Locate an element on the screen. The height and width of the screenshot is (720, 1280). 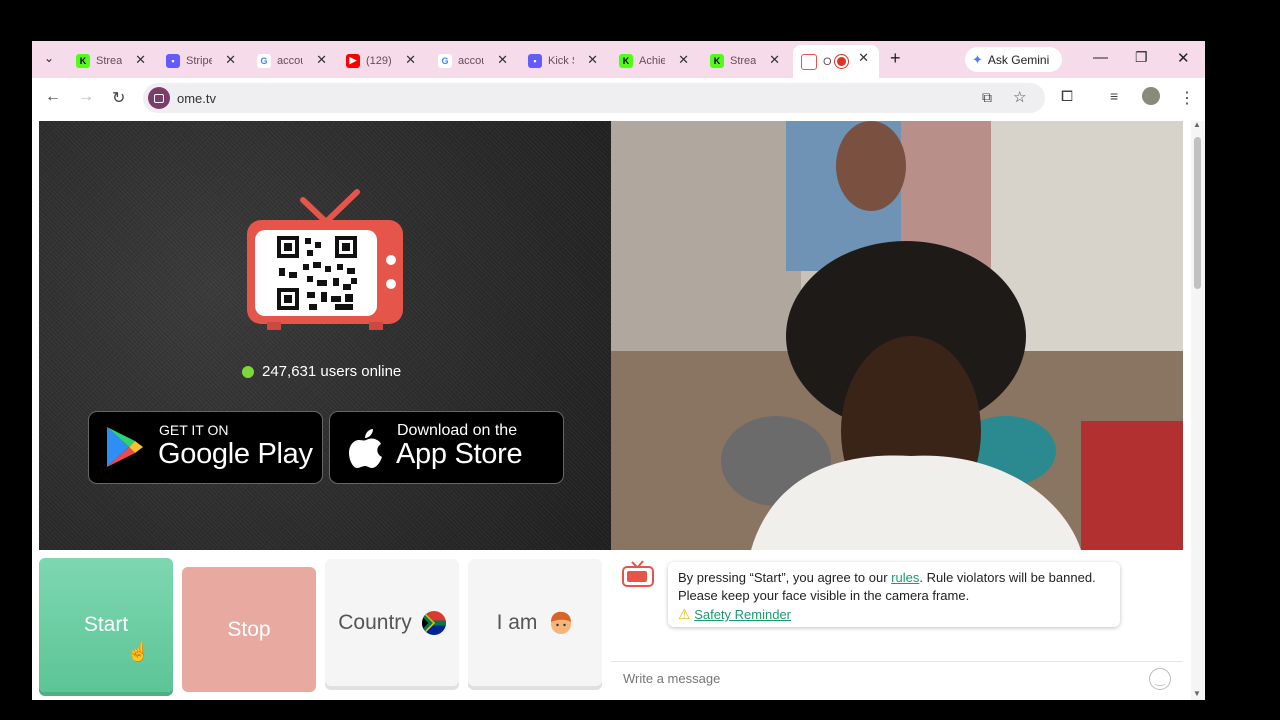
stop-label: Stop is located at coordinates (249, 629).